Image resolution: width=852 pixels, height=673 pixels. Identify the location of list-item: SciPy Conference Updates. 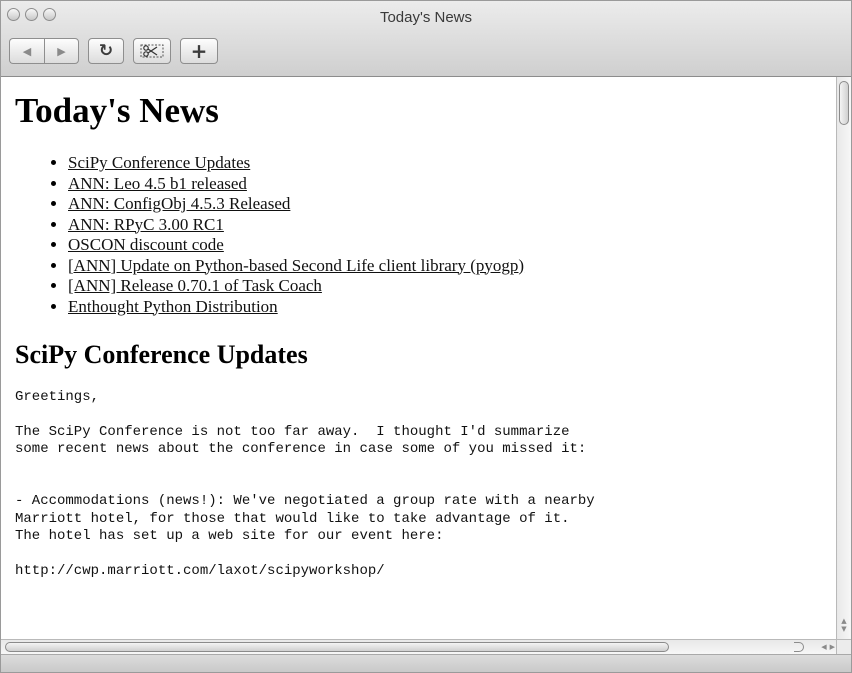
(452, 163).